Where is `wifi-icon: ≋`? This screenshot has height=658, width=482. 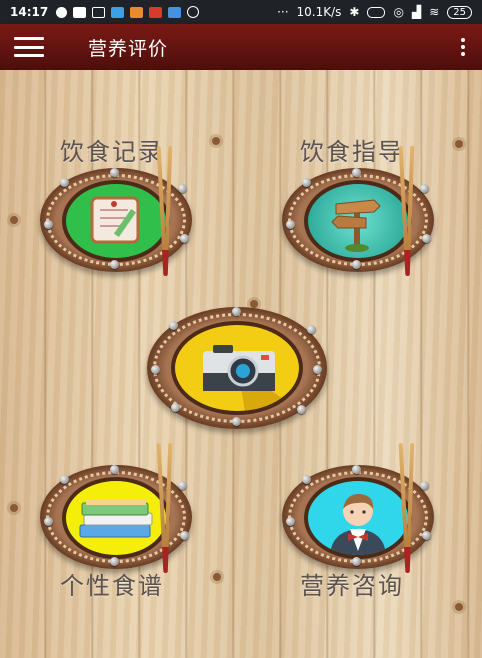
wifi-icon: ≋ is located at coordinates (434, 12).